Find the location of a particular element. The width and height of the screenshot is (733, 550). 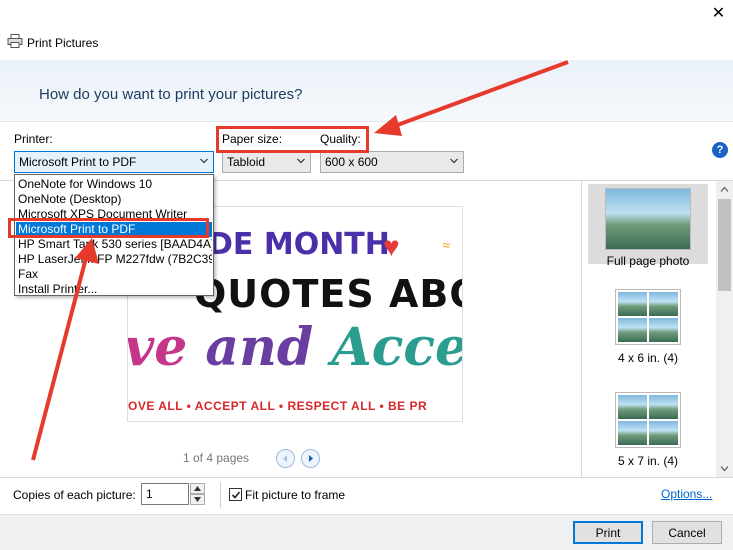

quality-select: 600 x 600 is located at coordinates (392, 162).